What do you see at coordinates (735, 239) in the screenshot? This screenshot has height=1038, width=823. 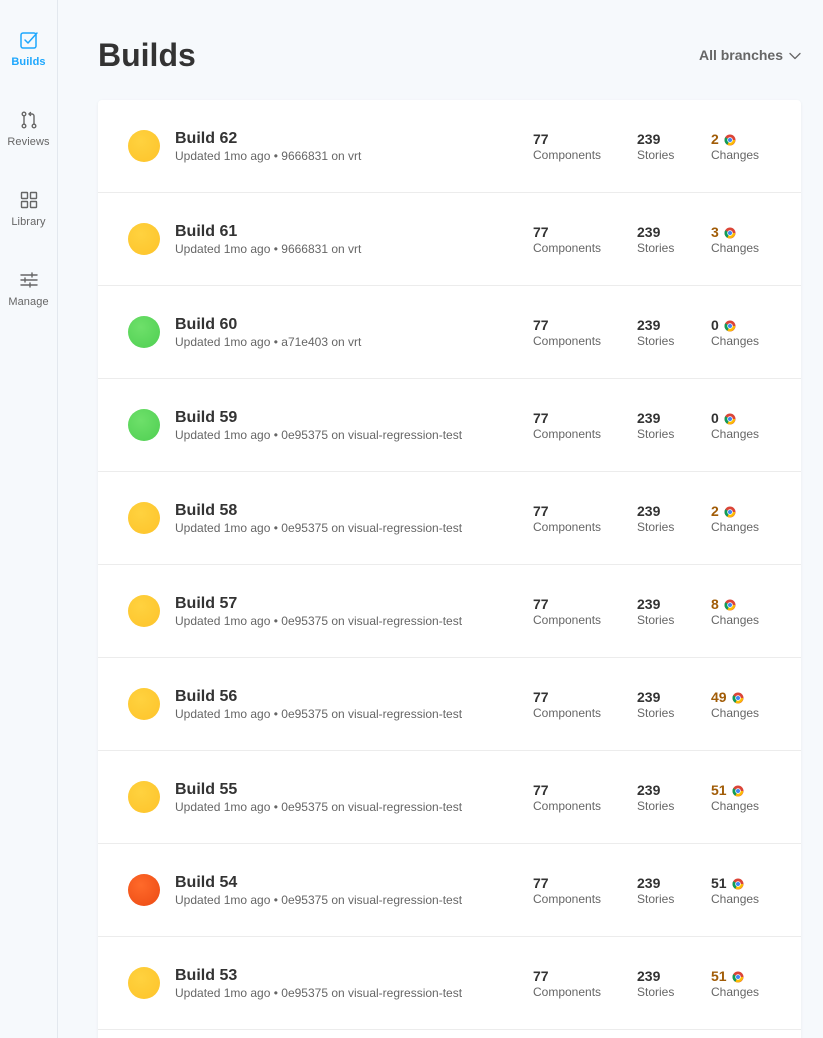 I see `changes-stat: 3 Changes` at bounding box center [735, 239].